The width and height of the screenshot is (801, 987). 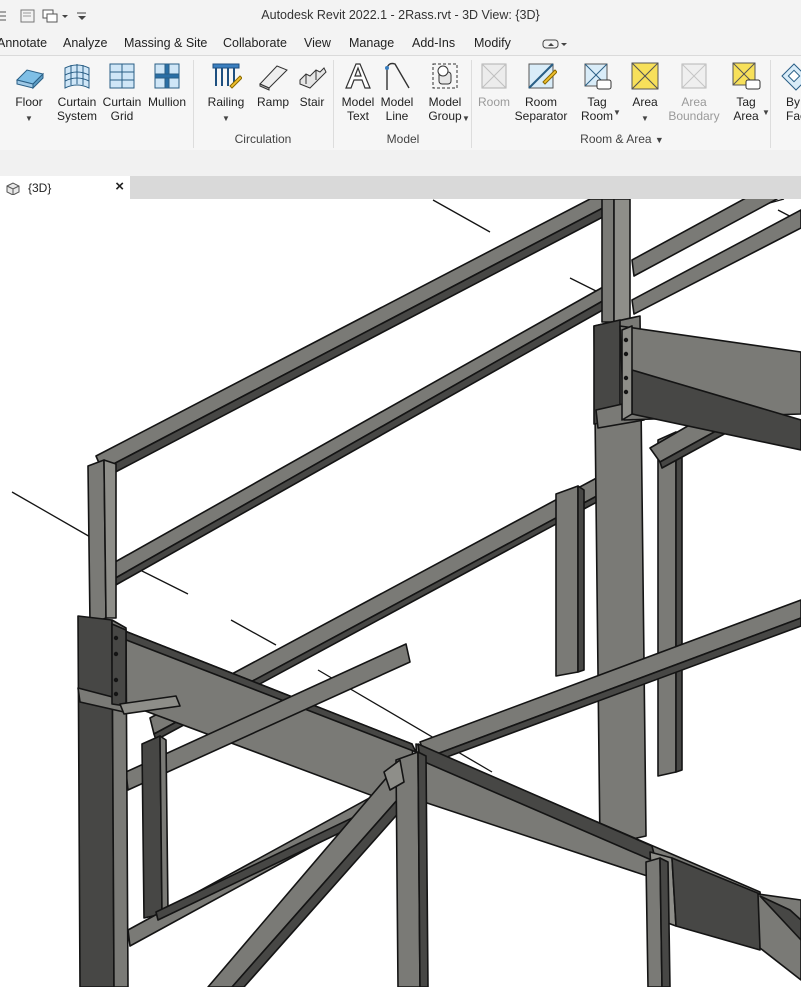 I want to click on options-bar, so click(x=400, y=163).